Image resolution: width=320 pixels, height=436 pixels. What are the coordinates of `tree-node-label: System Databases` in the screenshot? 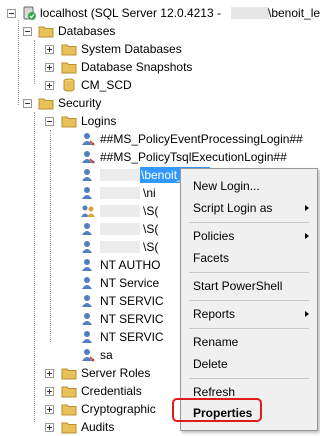 It's located at (131, 49).